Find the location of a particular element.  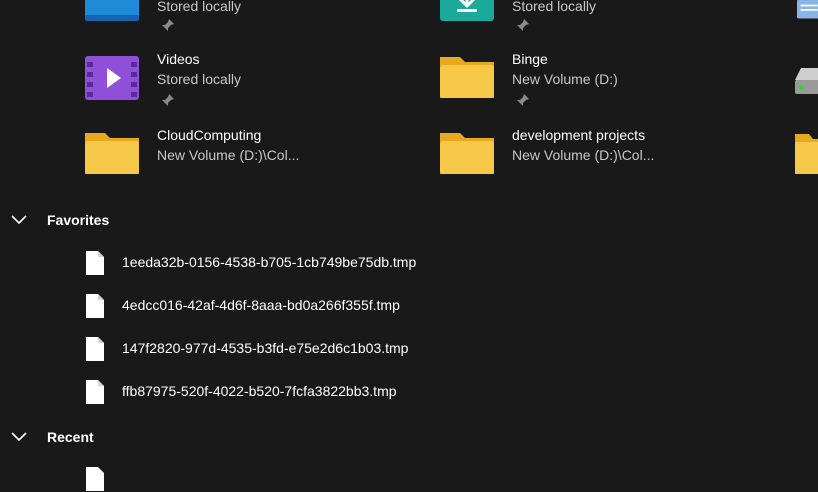

quick-access-item-top-left: Stored locally is located at coordinates (255, 17).